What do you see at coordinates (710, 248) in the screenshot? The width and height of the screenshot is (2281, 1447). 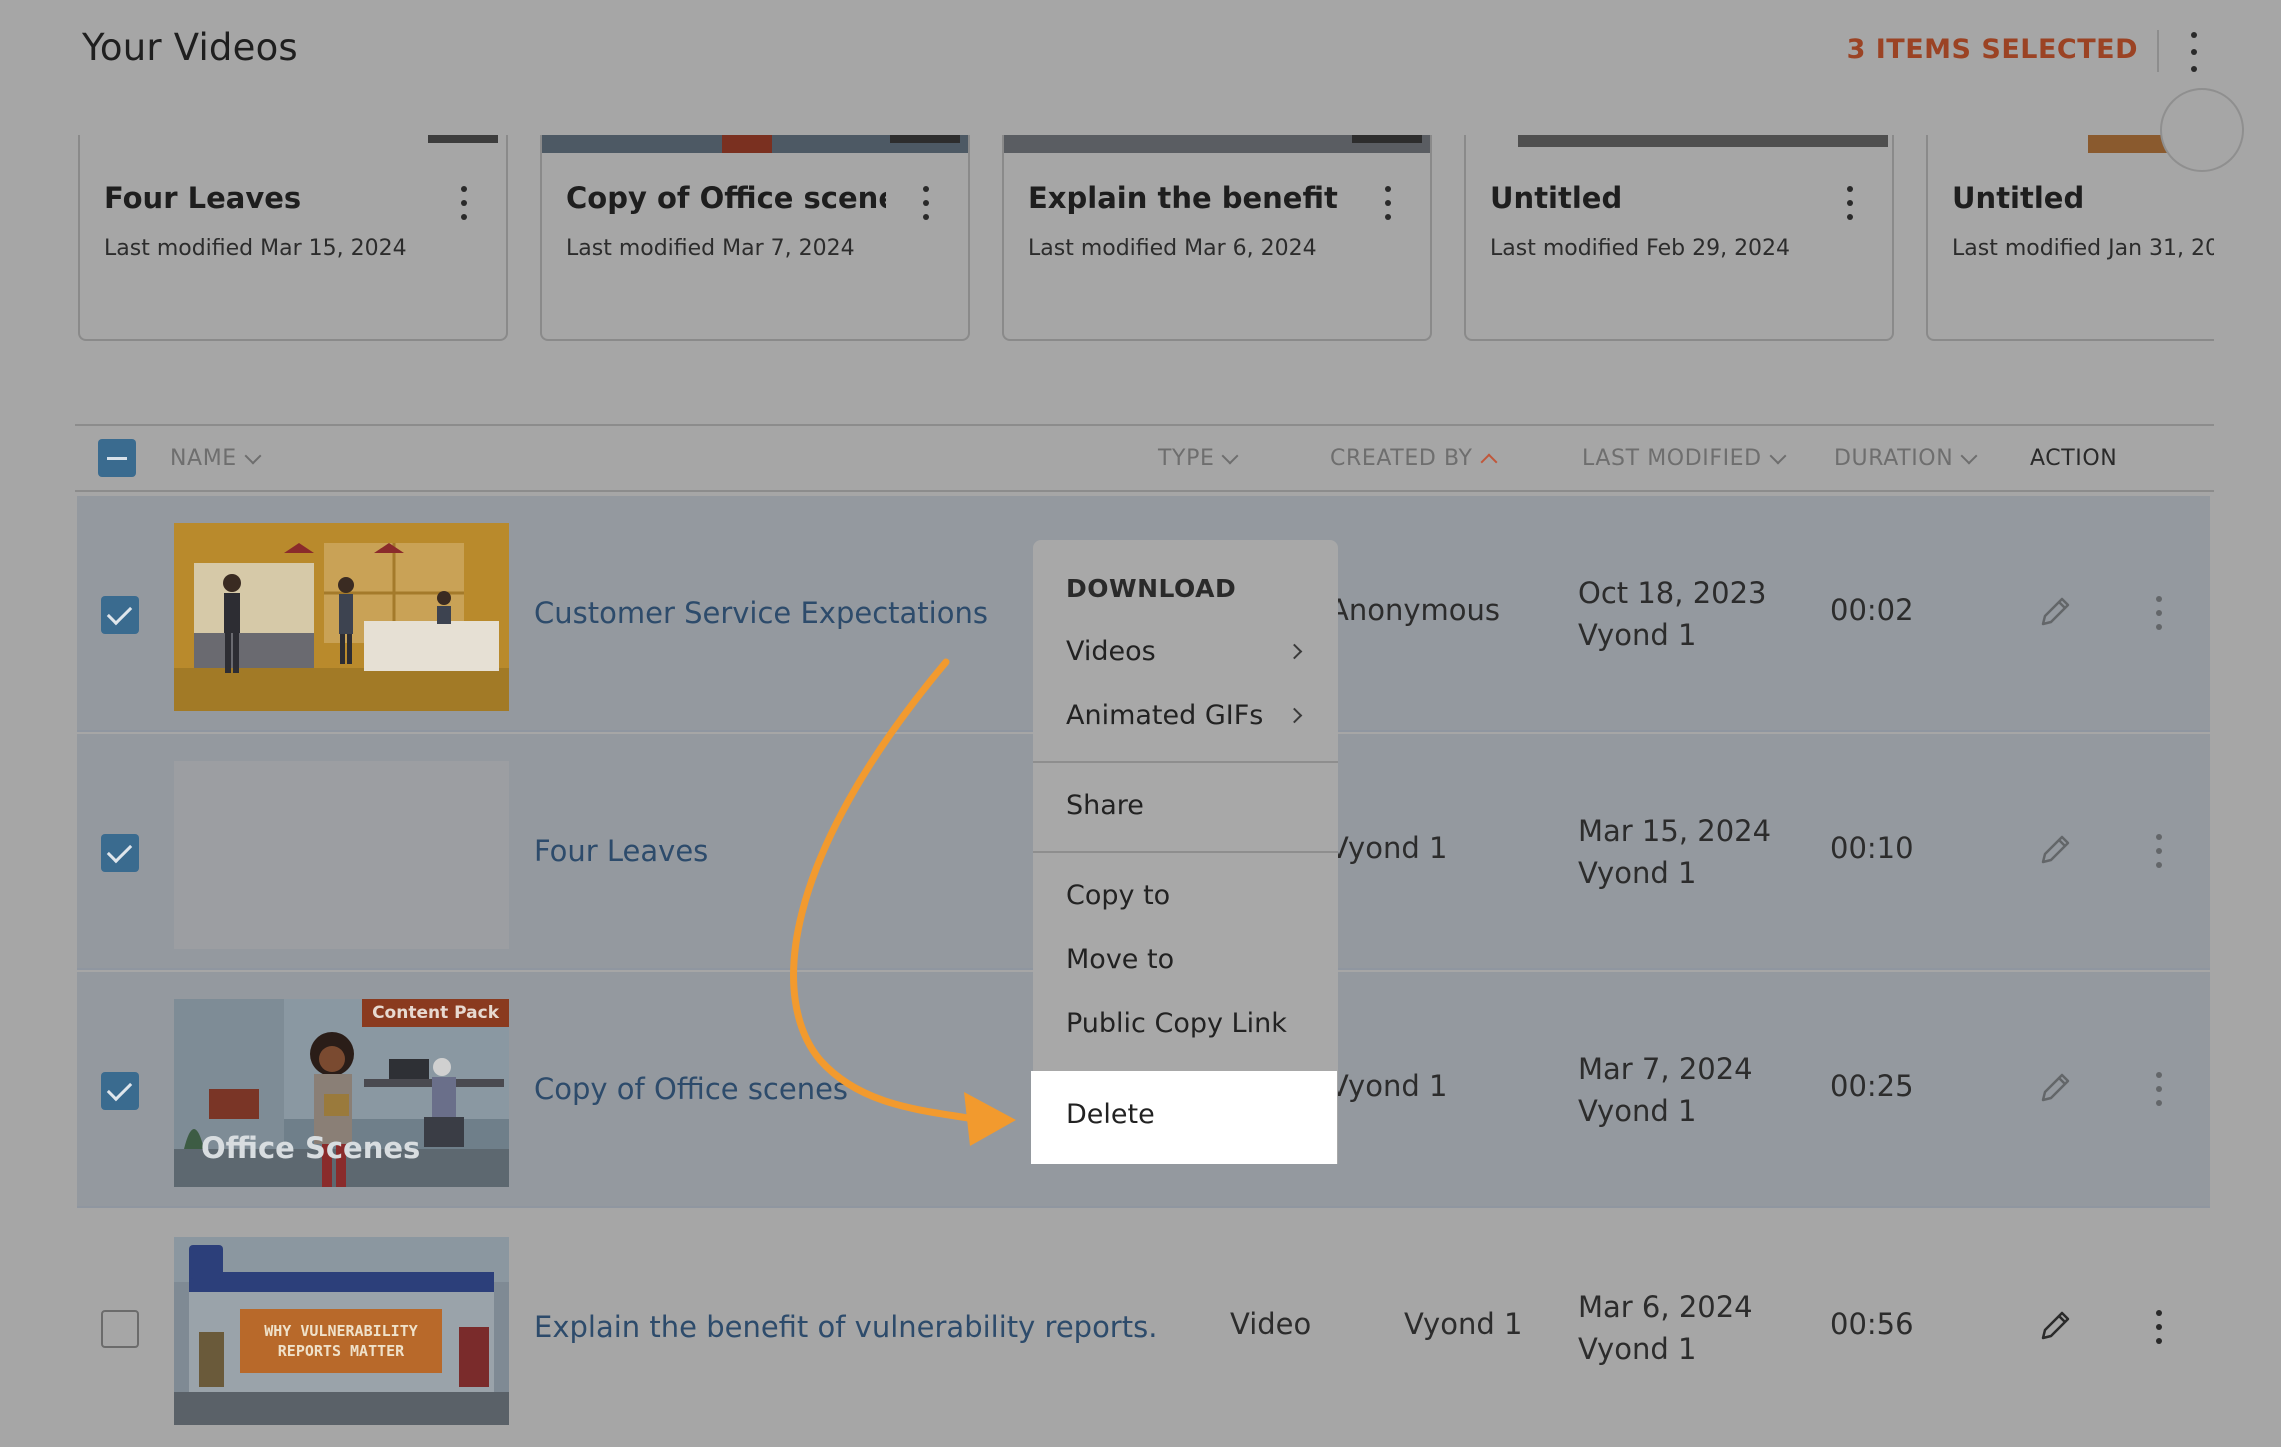 I see `card-modified: Last modified Mar 7, 2024` at bounding box center [710, 248].